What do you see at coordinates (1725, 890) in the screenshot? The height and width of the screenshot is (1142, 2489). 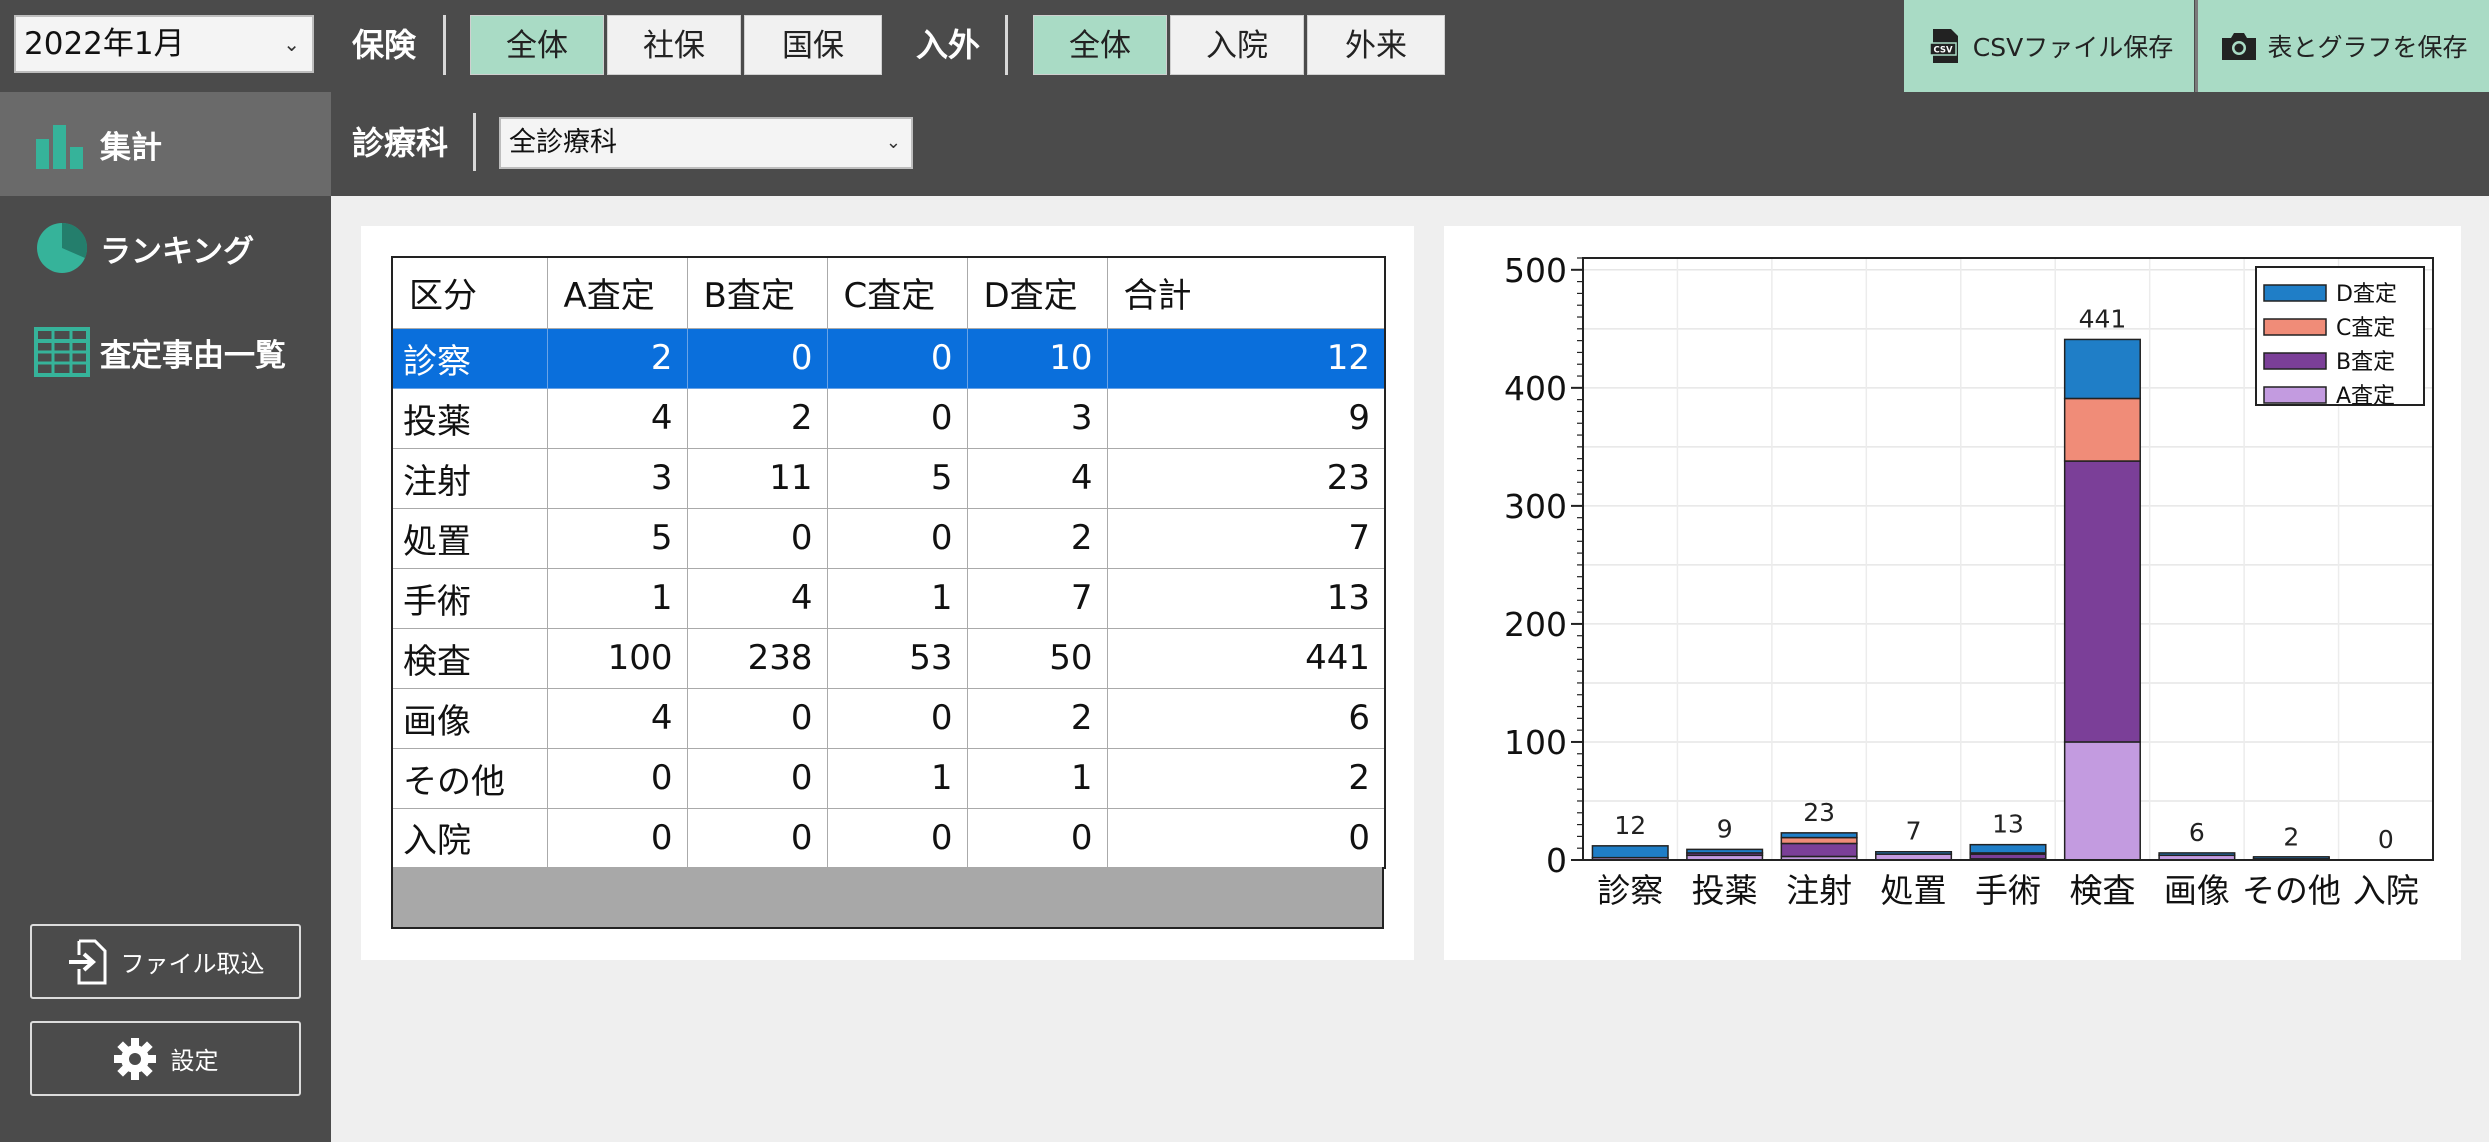 I see `x-tick-label: 投薬` at bounding box center [1725, 890].